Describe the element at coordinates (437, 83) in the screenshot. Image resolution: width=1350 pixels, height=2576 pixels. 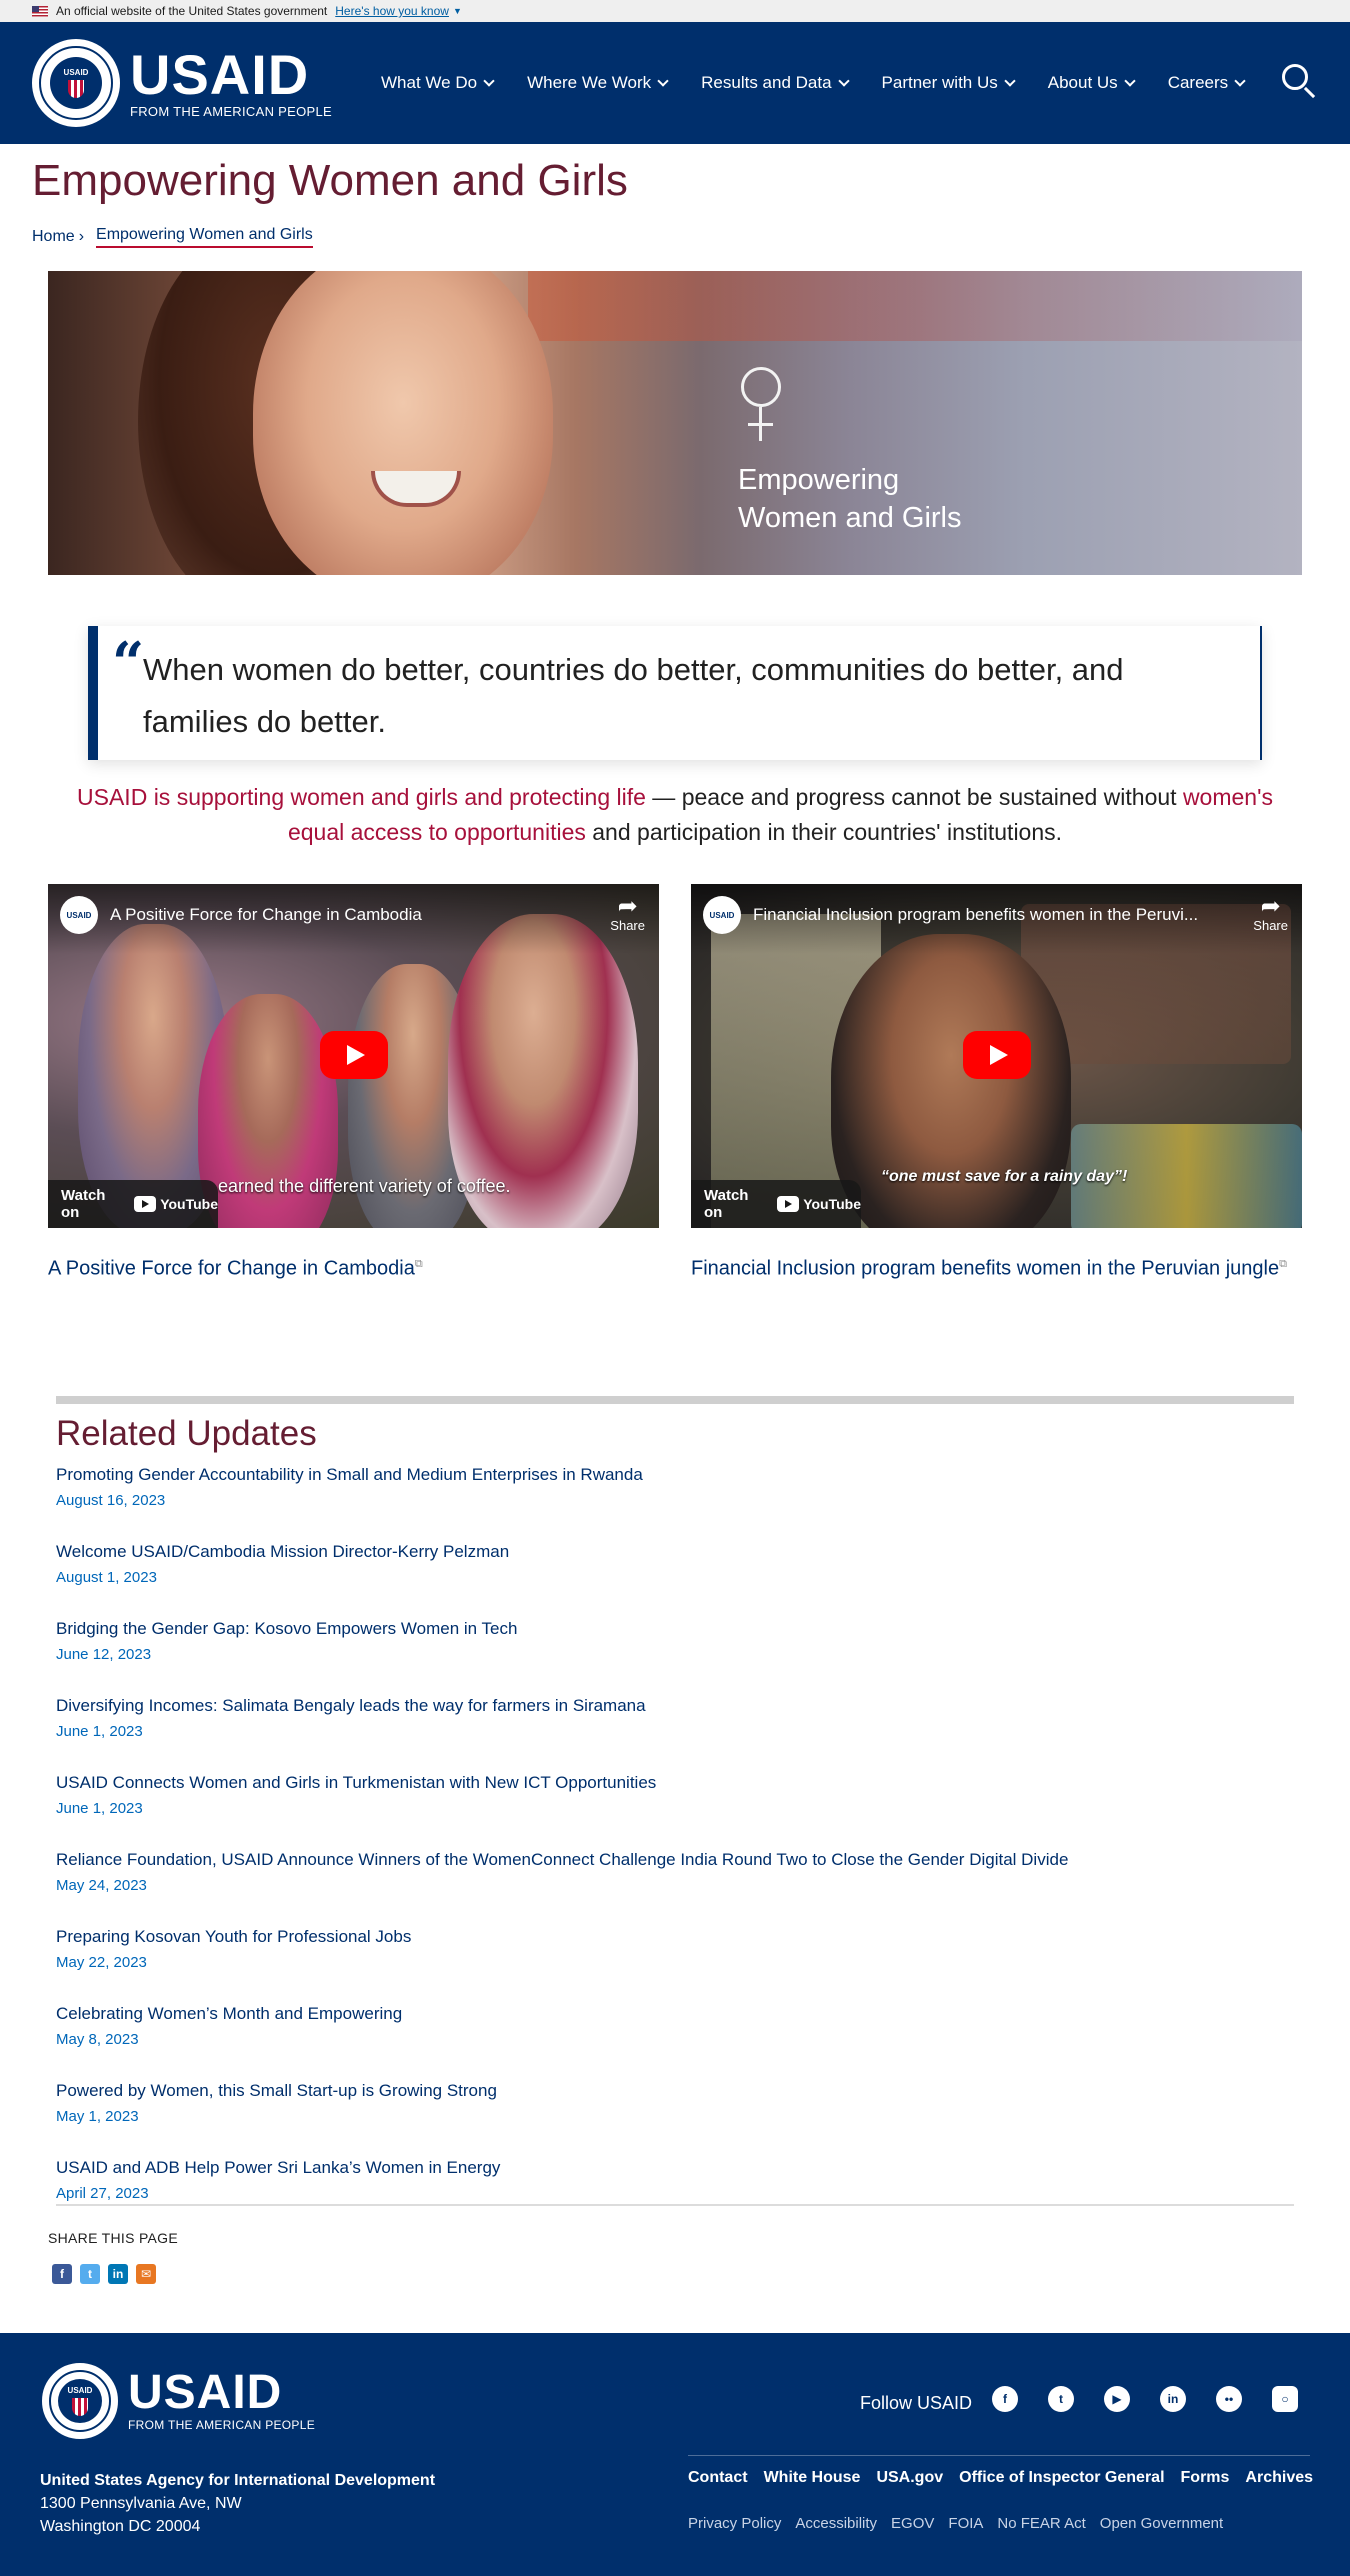
I see `nav-what-we-do: What We Do` at that location.